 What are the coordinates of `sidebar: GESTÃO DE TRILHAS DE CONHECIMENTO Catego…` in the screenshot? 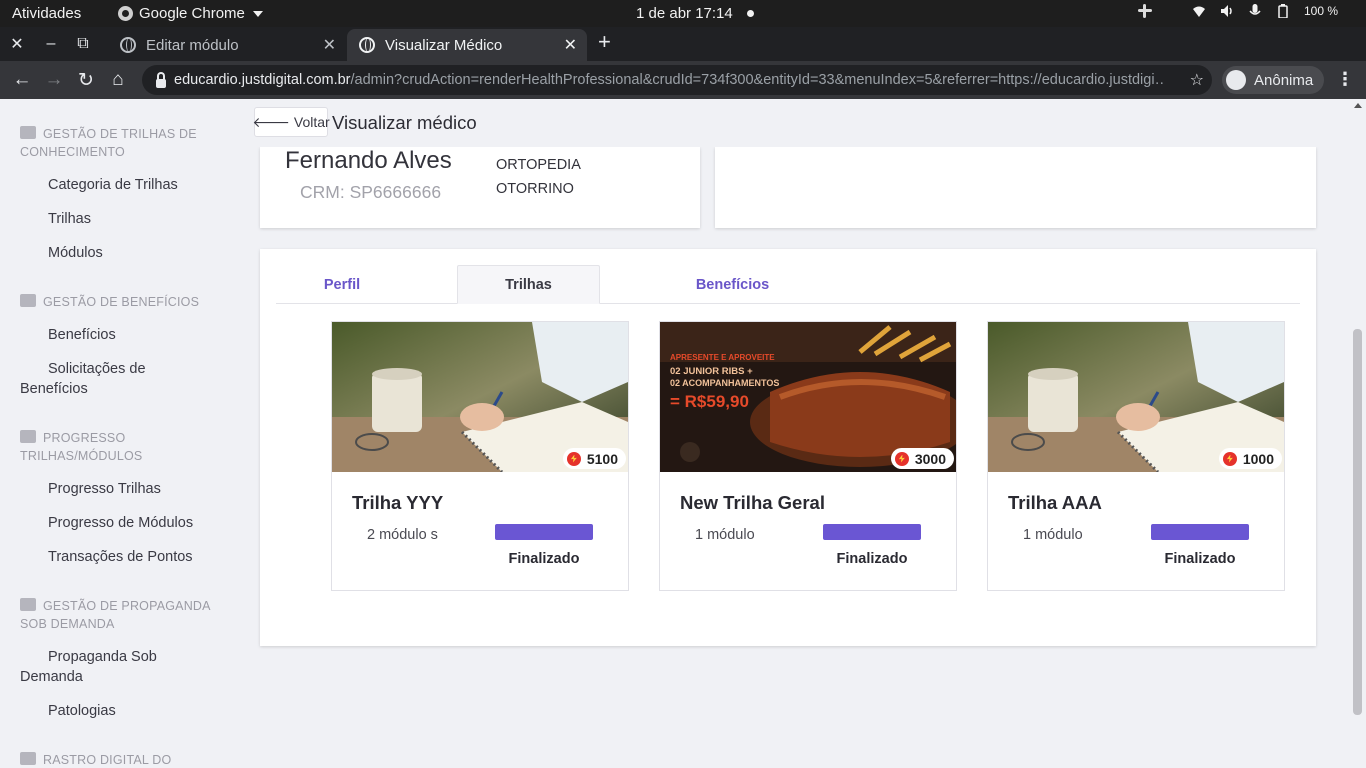 It's located at (116, 433).